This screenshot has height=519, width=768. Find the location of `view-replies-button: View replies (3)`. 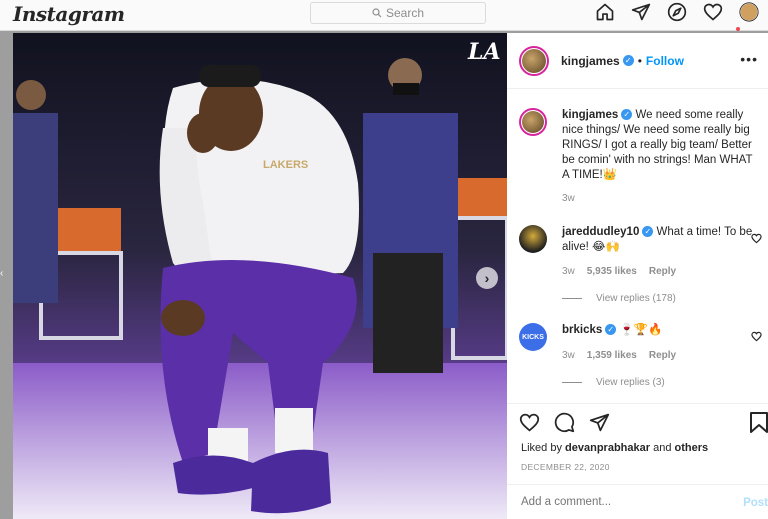

view-replies-button: View replies (3) is located at coordinates (613, 382).